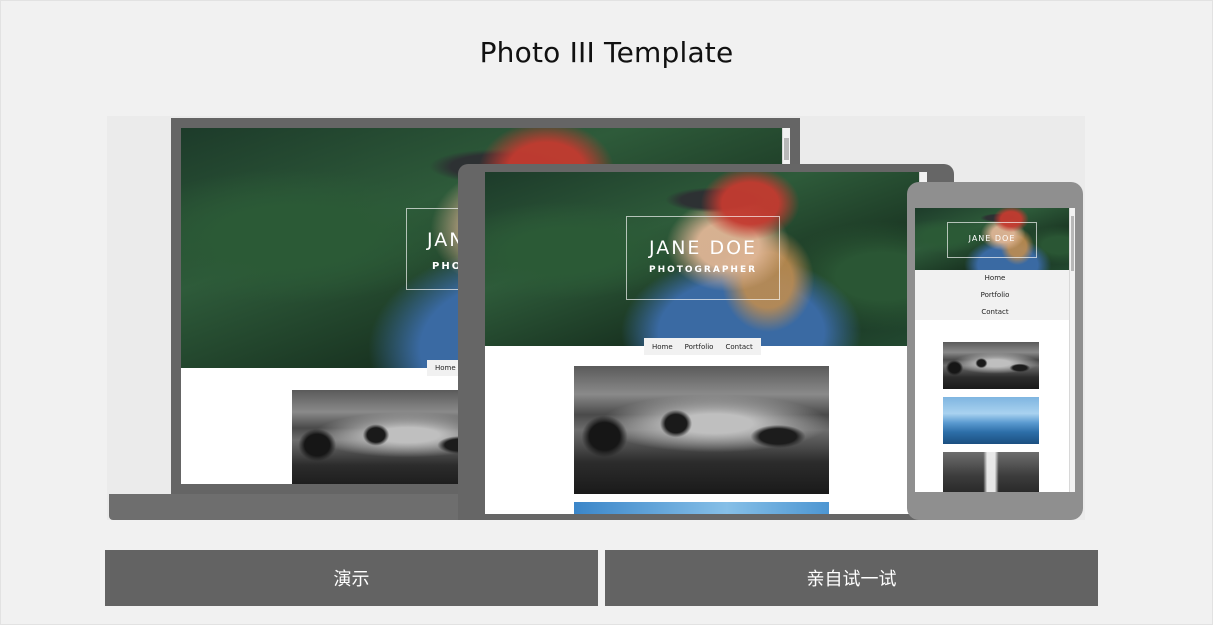 This screenshot has height=625, width=1213. I want to click on tablet-nav-contact: Contact, so click(738, 347).